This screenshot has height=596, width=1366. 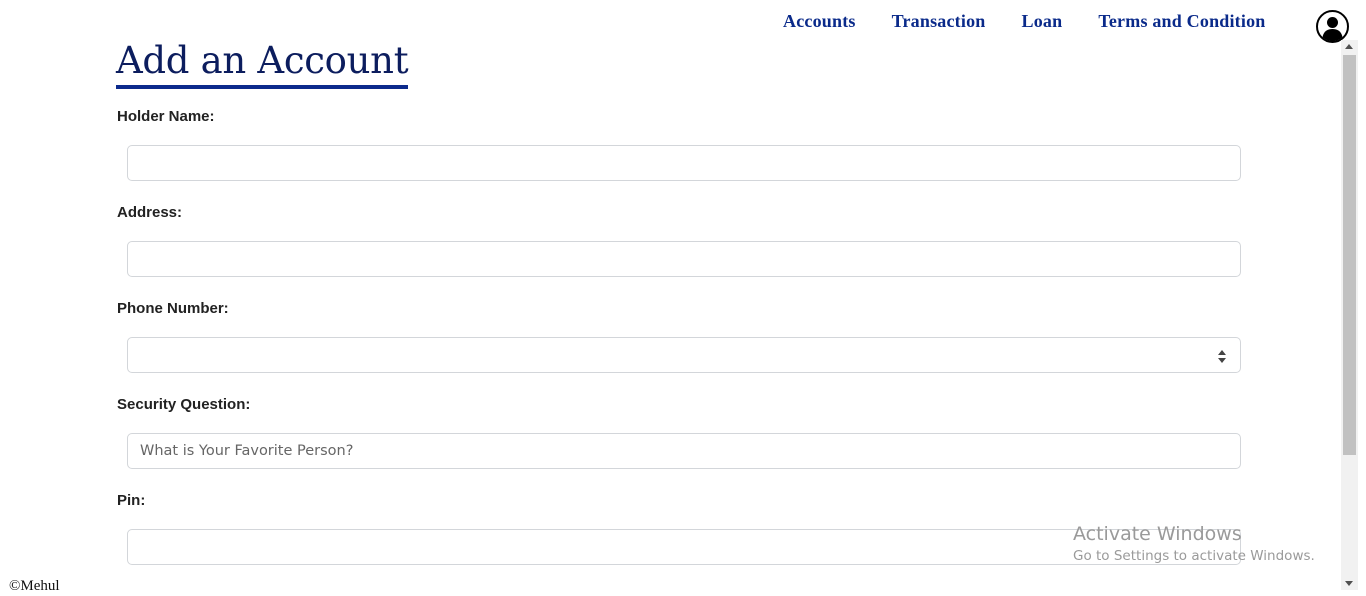 What do you see at coordinates (1222, 360) in the screenshot?
I see `stepper-down-icon` at bounding box center [1222, 360].